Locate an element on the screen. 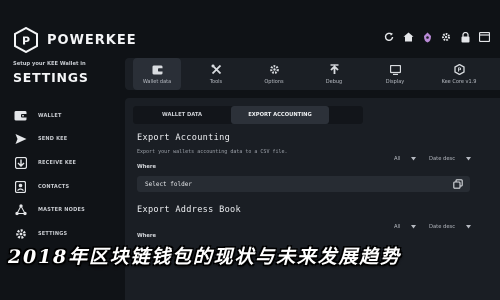  tab-debug: Debug is located at coordinates (334, 74).